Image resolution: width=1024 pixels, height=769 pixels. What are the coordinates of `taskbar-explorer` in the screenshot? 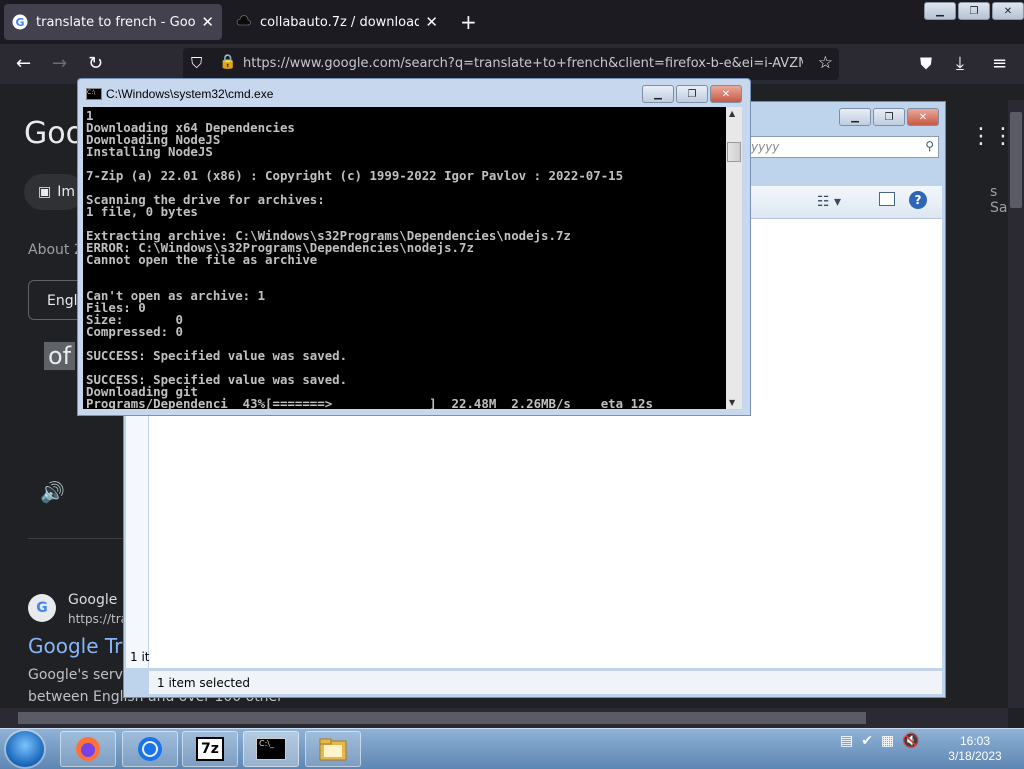 It's located at (333, 749).